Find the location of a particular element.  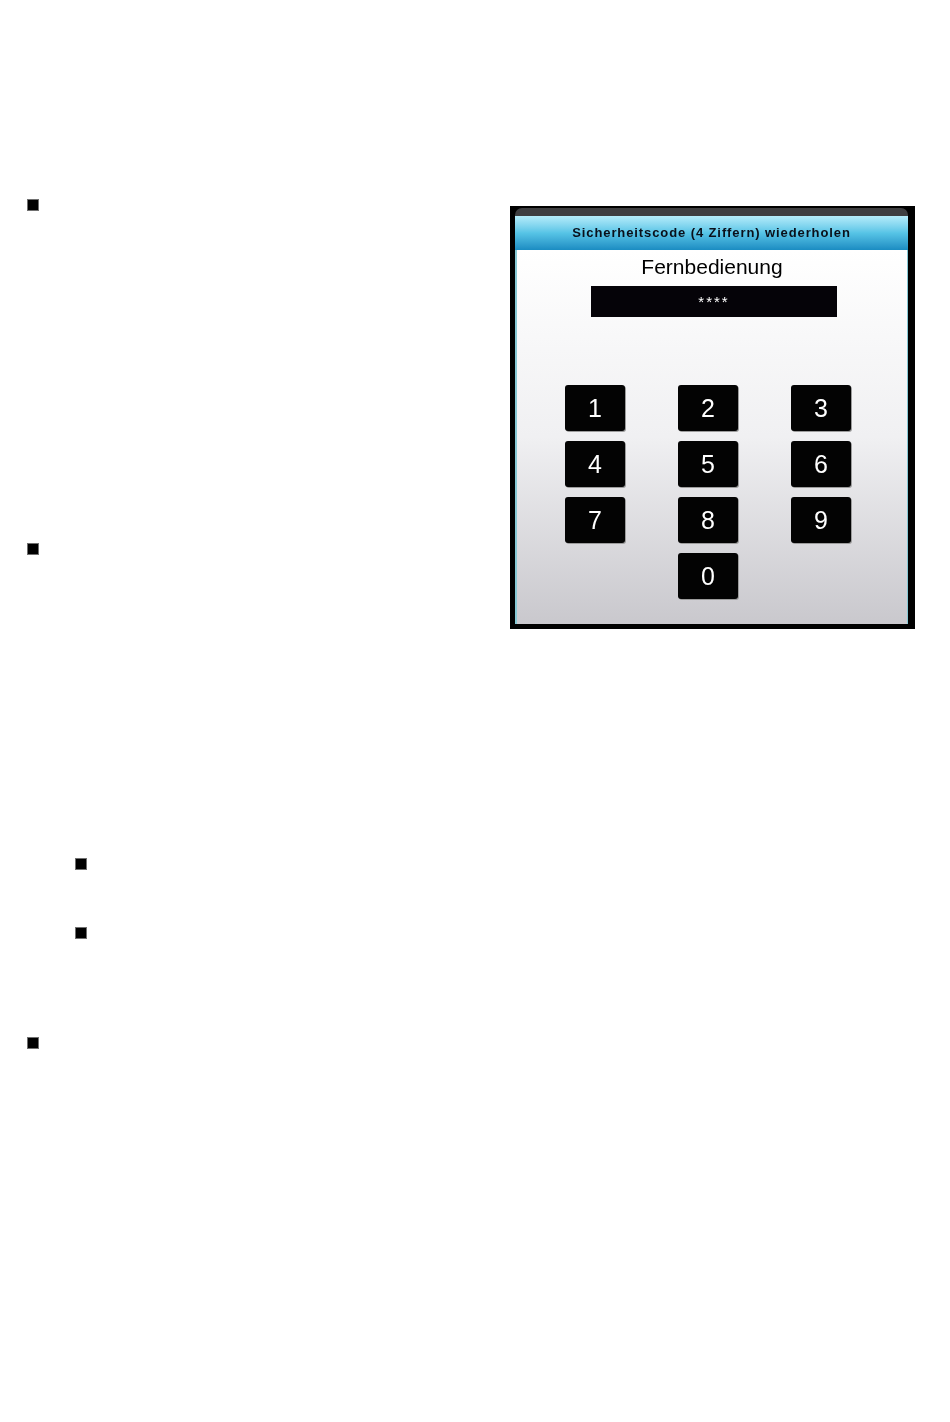

code-field: **** is located at coordinates (714, 301).